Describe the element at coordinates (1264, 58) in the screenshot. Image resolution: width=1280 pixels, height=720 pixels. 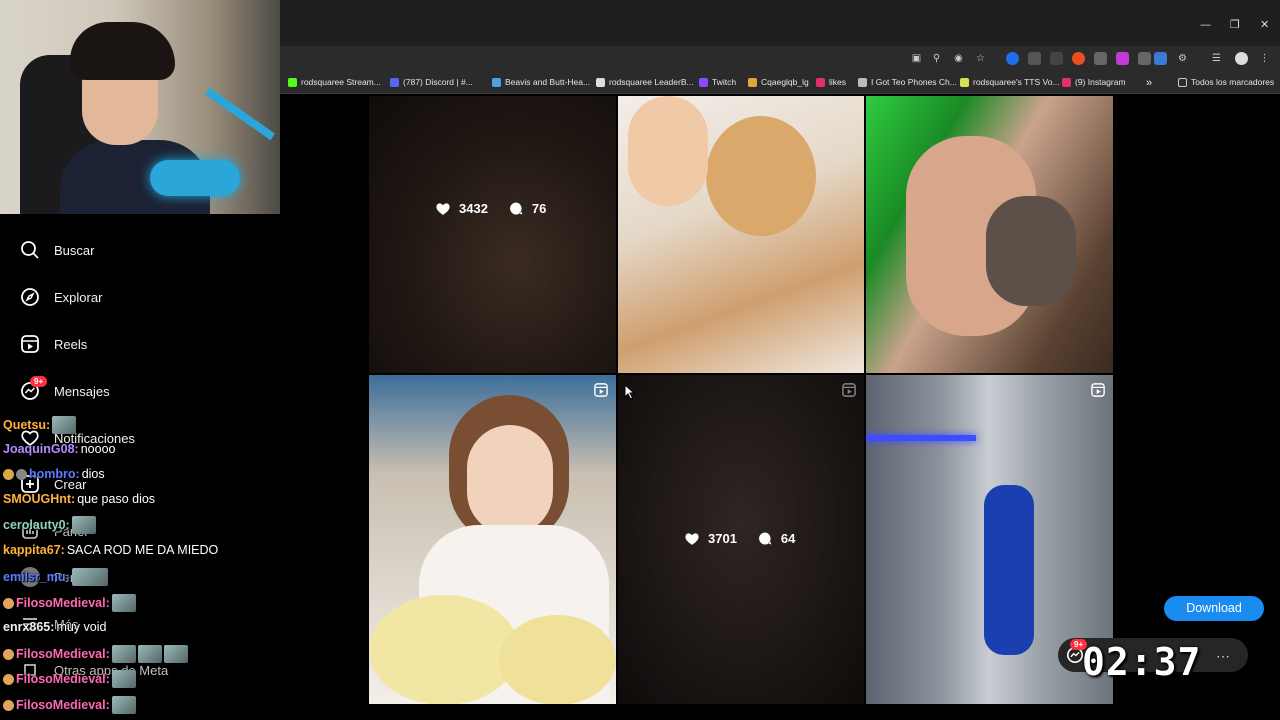
I see `menu-dots-icon: ⋮` at that location.